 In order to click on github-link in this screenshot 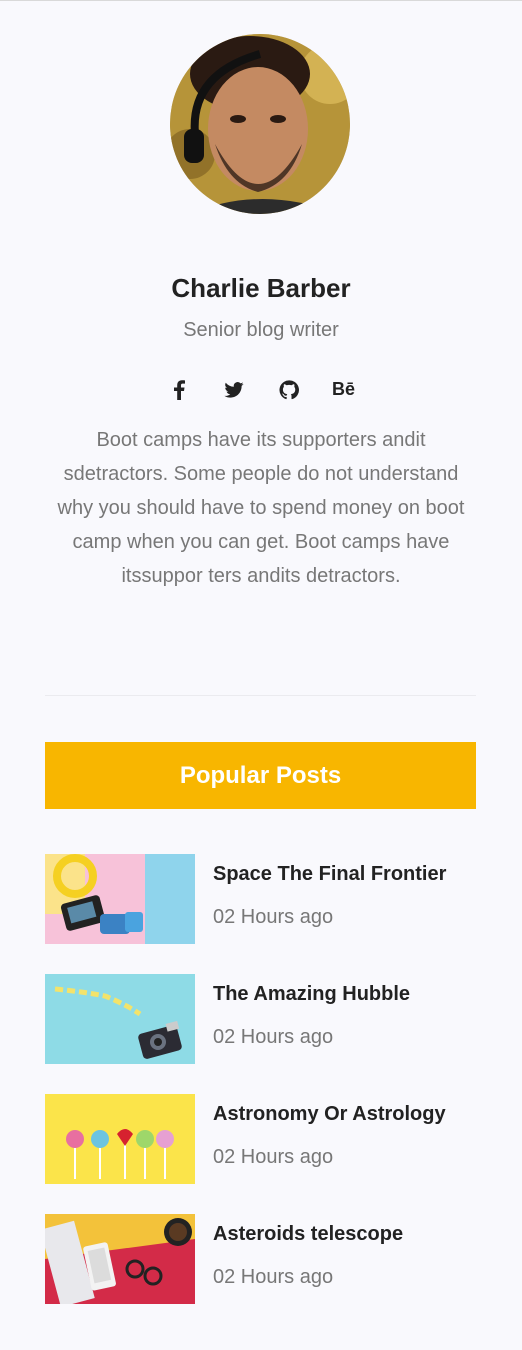, I will do `click(288, 389)`.